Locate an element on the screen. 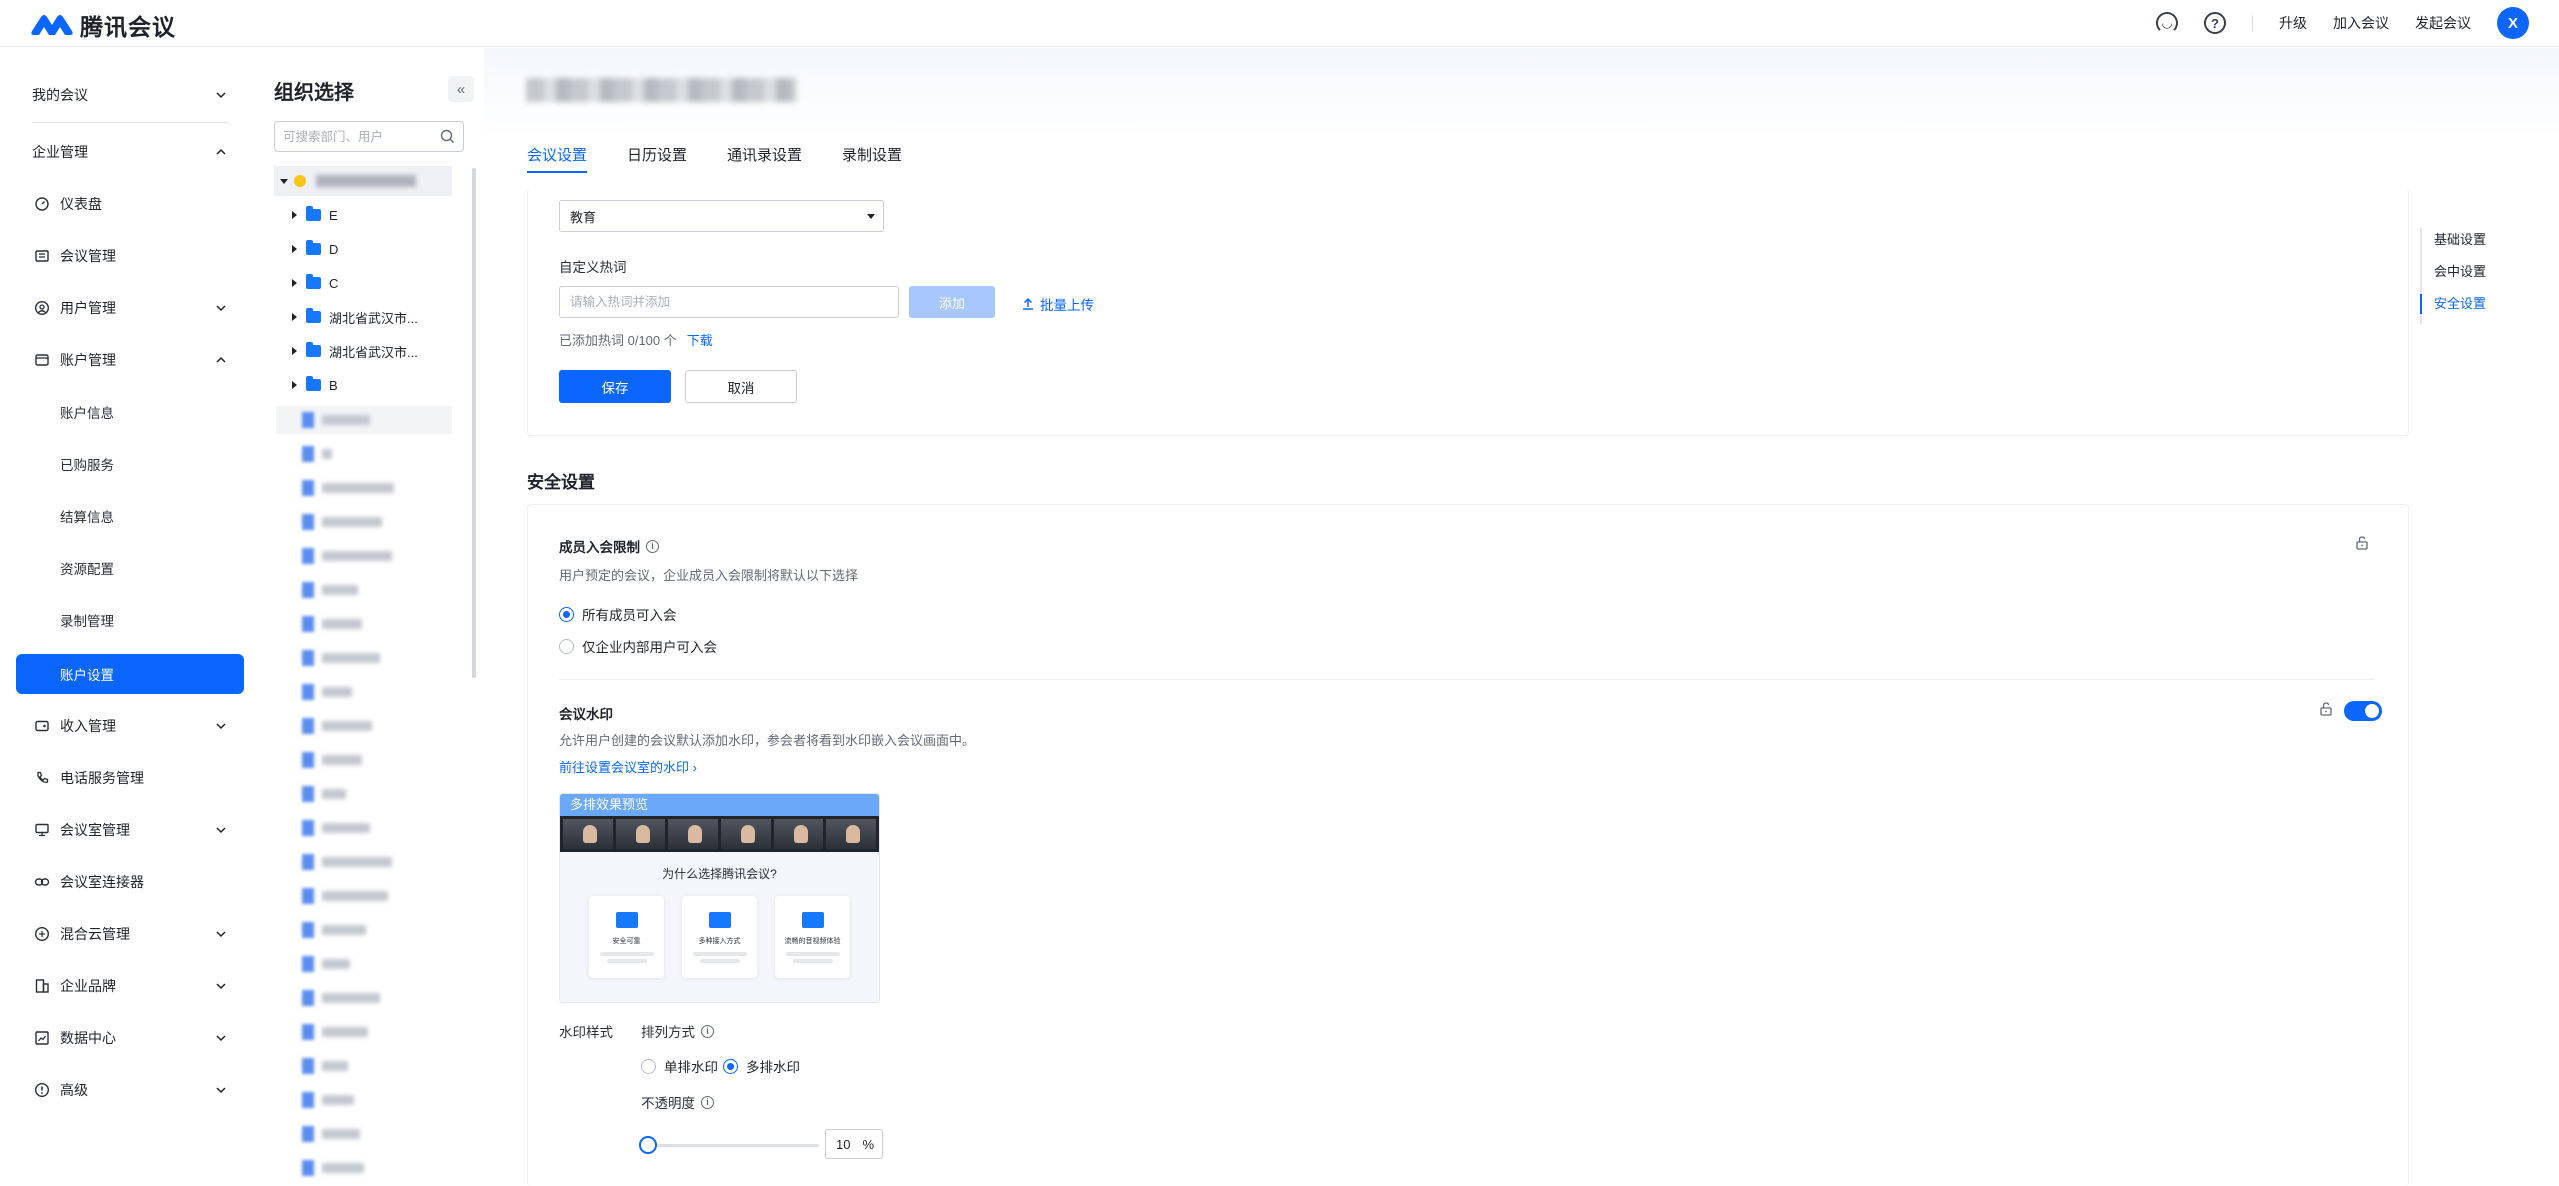  nav-enterprise: 企业管理 is located at coordinates (130, 152).